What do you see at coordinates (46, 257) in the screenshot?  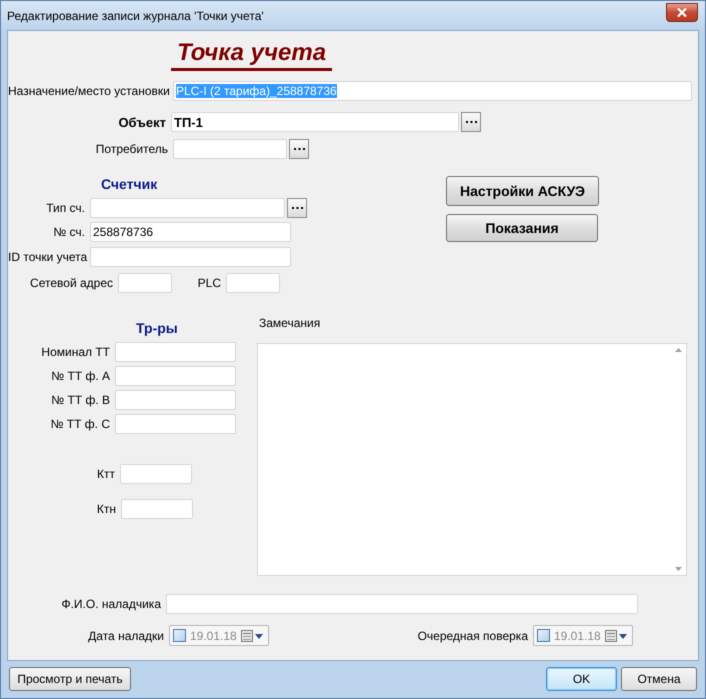 I see `field-label: ID точки учета` at bounding box center [46, 257].